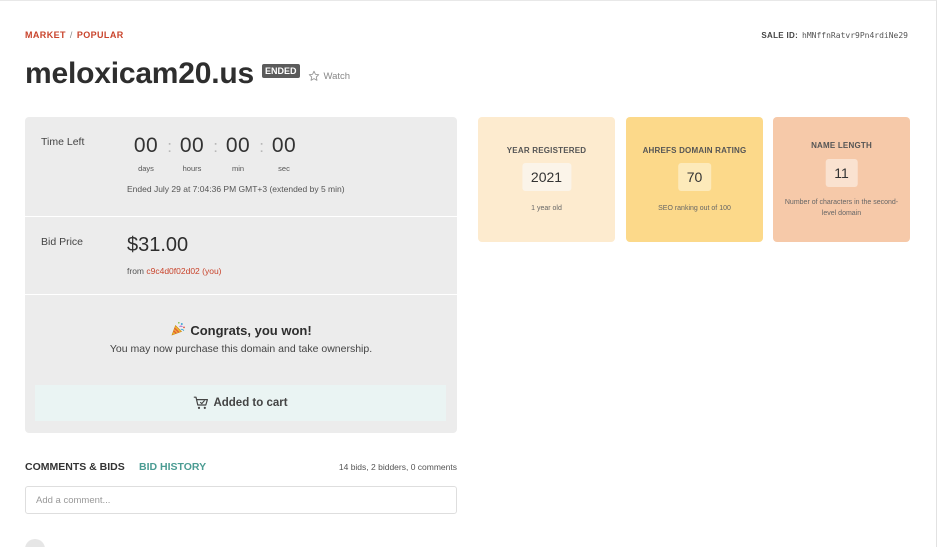  What do you see at coordinates (241, 256) in the screenshot?
I see `bid-price-section: Bid Price $31.00 from c9c4d0f02d02 (you)` at bounding box center [241, 256].